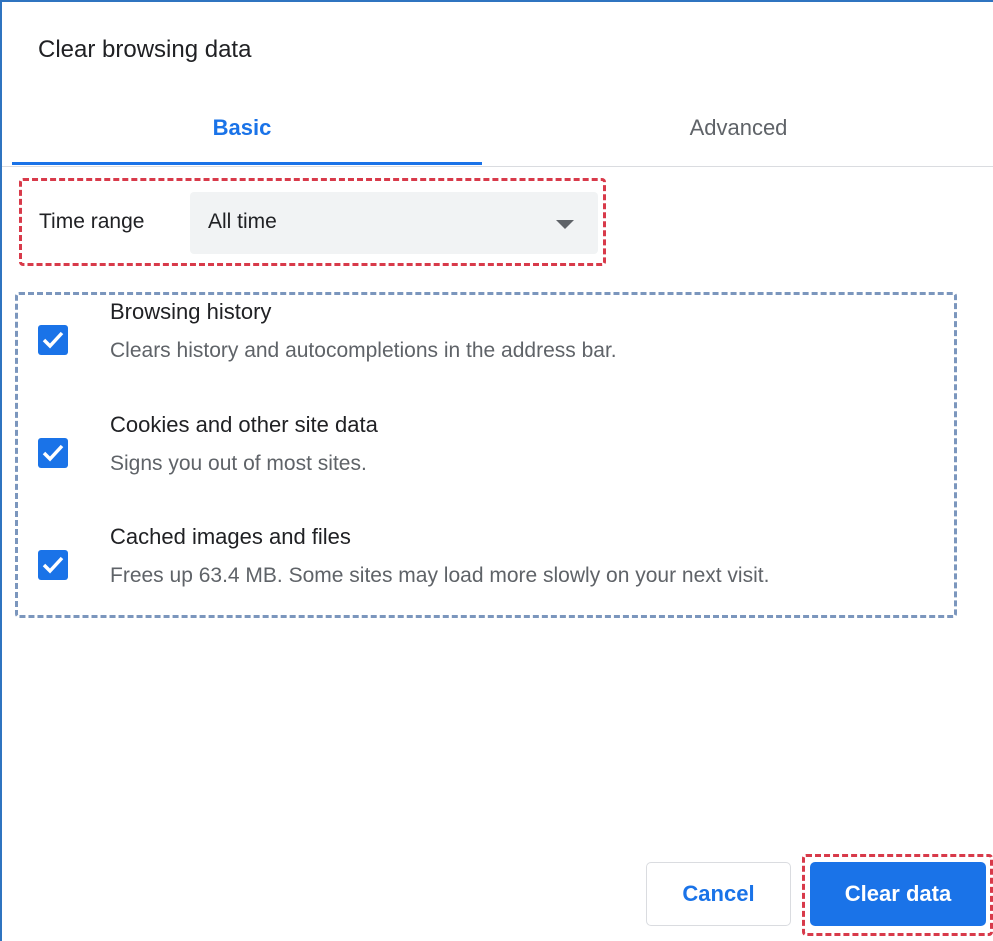 This screenshot has width=993, height=941. Describe the element at coordinates (247, 163) in the screenshot. I see `active-tab-indicator` at that location.